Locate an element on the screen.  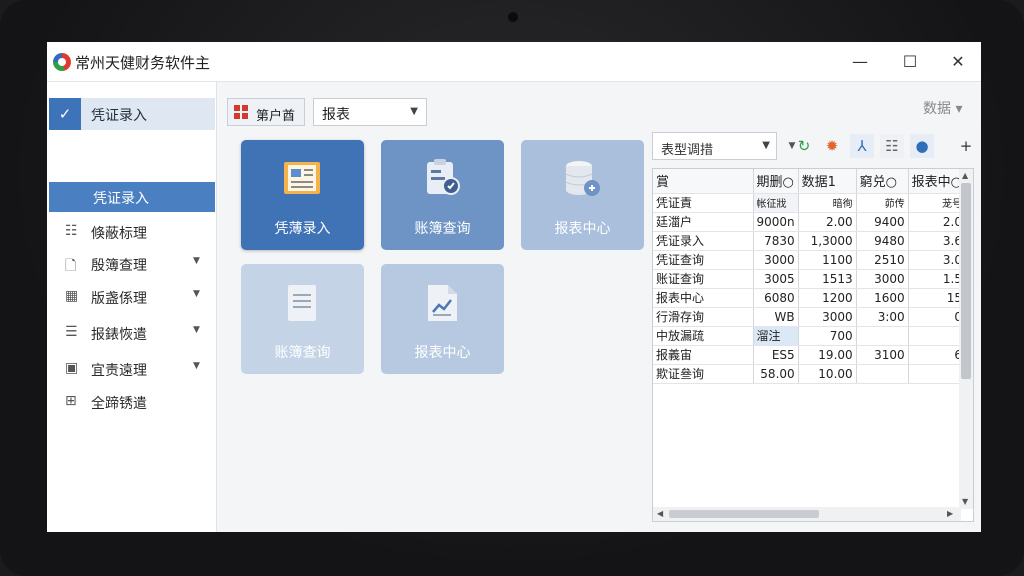
table-cell: 3100 is located at coordinates (882, 355).